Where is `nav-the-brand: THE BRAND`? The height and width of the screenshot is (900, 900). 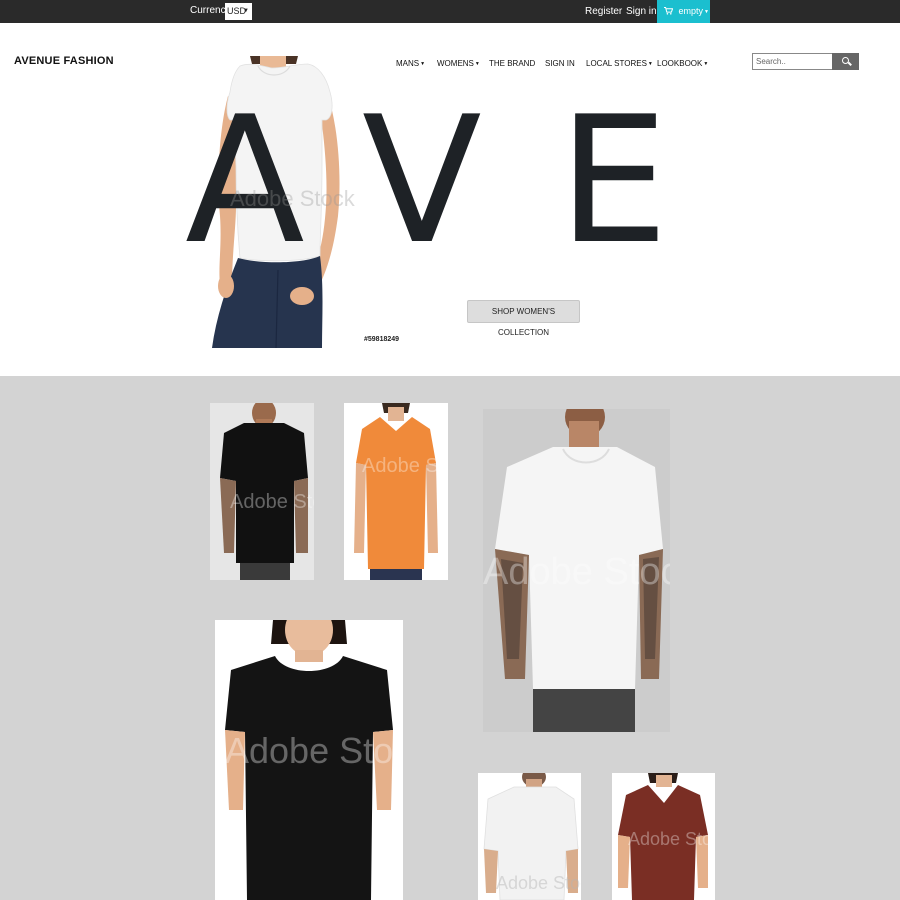
nav-the-brand: THE BRAND is located at coordinates (512, 63).